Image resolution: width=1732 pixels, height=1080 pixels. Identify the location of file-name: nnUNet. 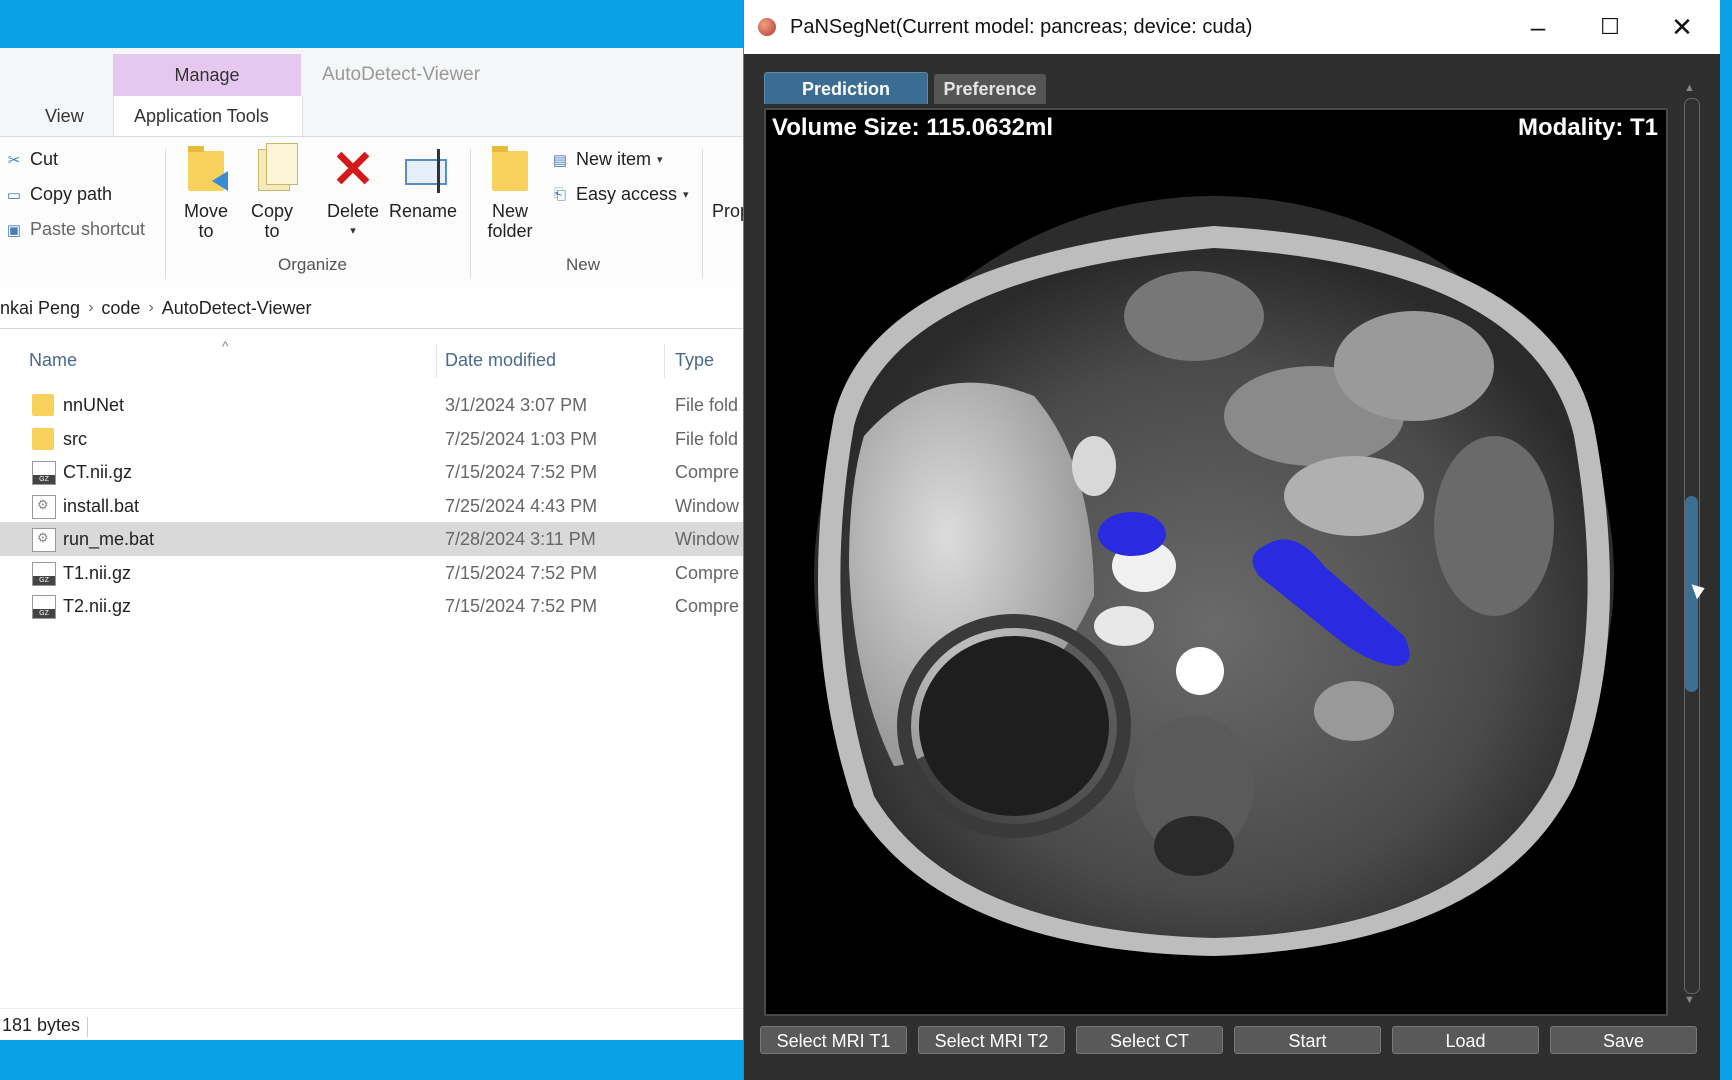
(94, 405).